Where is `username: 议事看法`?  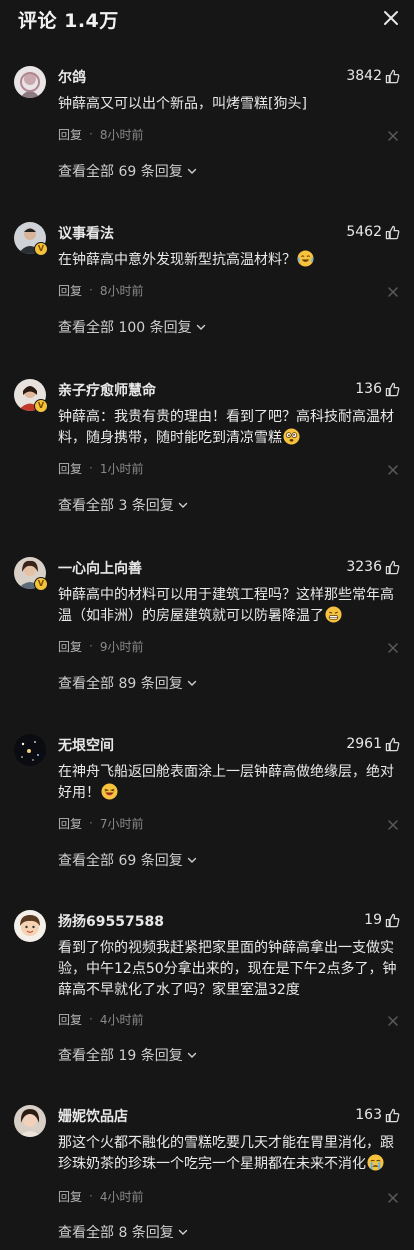 username: 议事看法 is located at coordinates (86, 233).